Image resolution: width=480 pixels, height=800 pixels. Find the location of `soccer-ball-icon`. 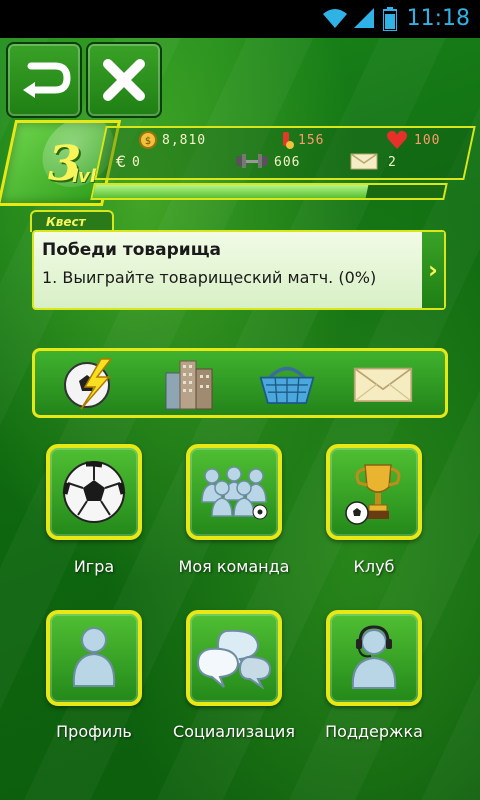

soccer-ball-icon is located at coordinates (94, 492).